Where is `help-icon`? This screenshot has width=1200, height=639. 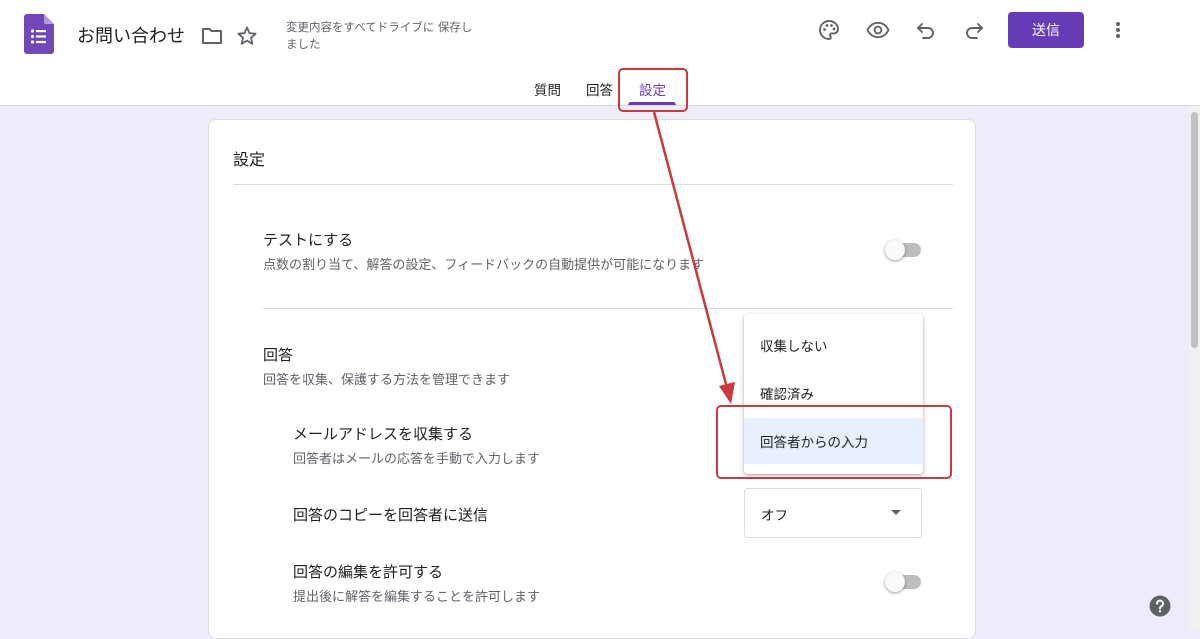 help-icon is located at coordinates (1160, 606).